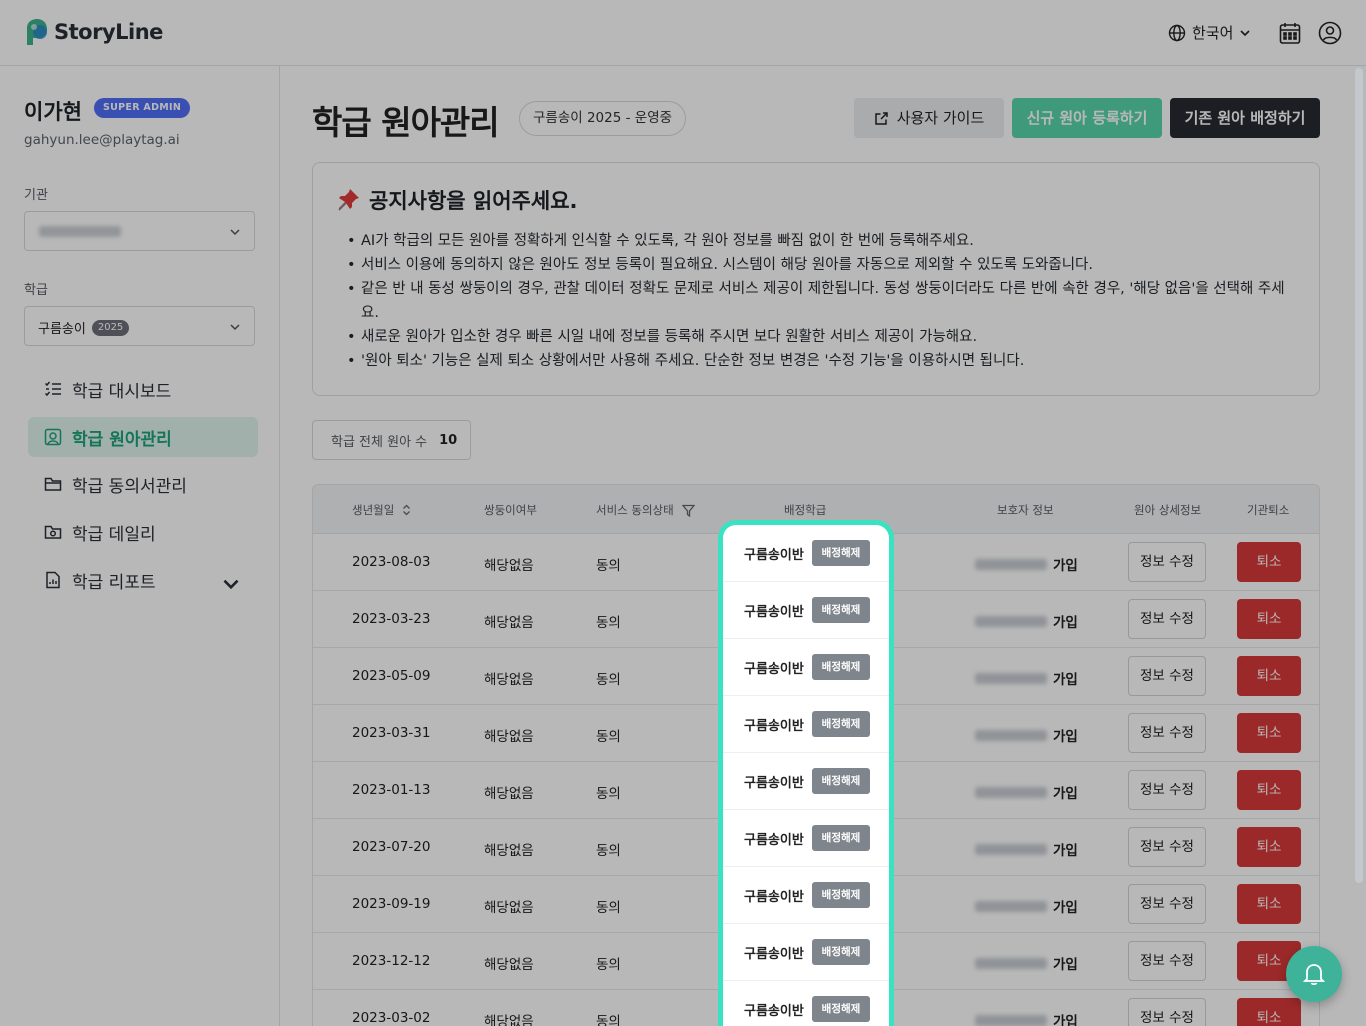 The height and width of the screenshot is (1026, 1366). Describe the element at coordinates (62, 329) in the screenshot. I see `class-select-value: 구름송이` at that location.